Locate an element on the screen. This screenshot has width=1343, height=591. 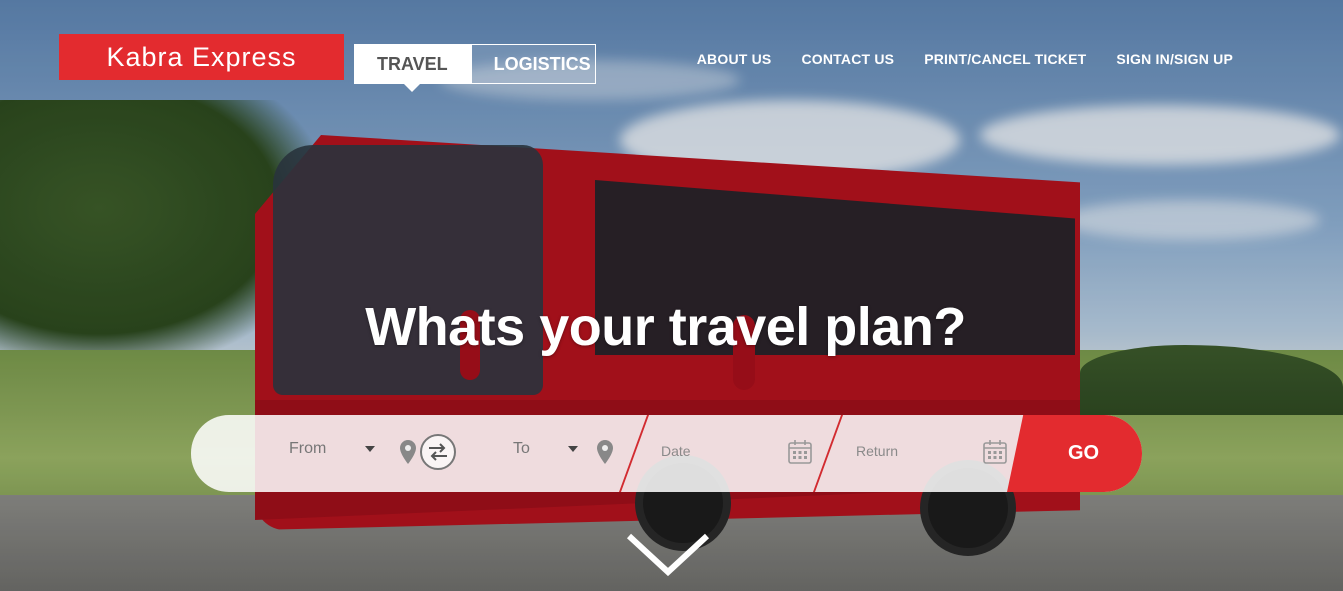
return-input-placeholder: Return is located at coordinates (877, 451).